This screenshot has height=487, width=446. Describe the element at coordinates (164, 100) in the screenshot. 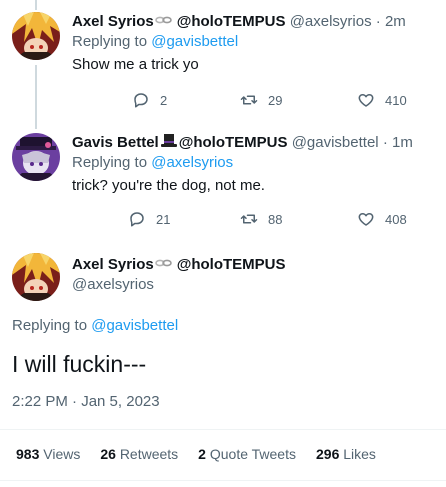

I see `reply-count: 2` at that location.